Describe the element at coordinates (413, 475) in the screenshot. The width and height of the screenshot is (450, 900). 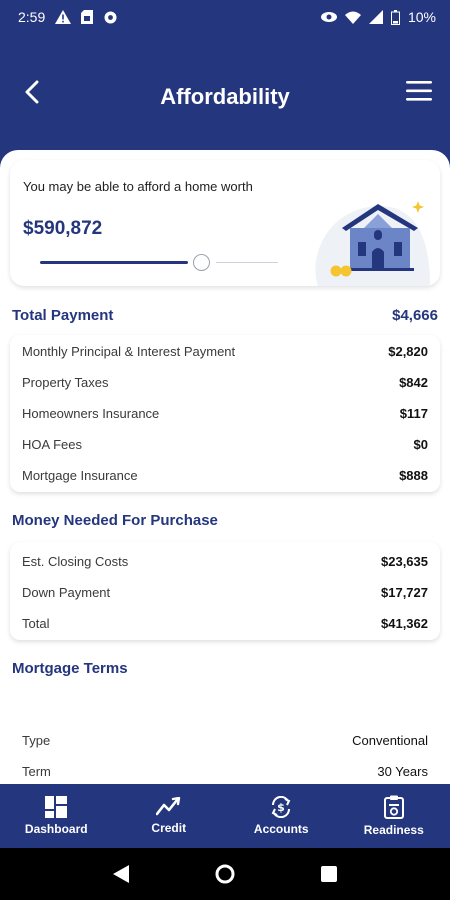
I see `list-item-amount: $888` at that location.